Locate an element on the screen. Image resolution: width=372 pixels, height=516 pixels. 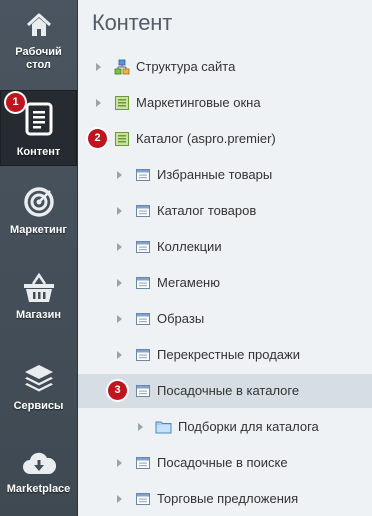
step-badge-1: 1 is located at coordinates (15, 102).